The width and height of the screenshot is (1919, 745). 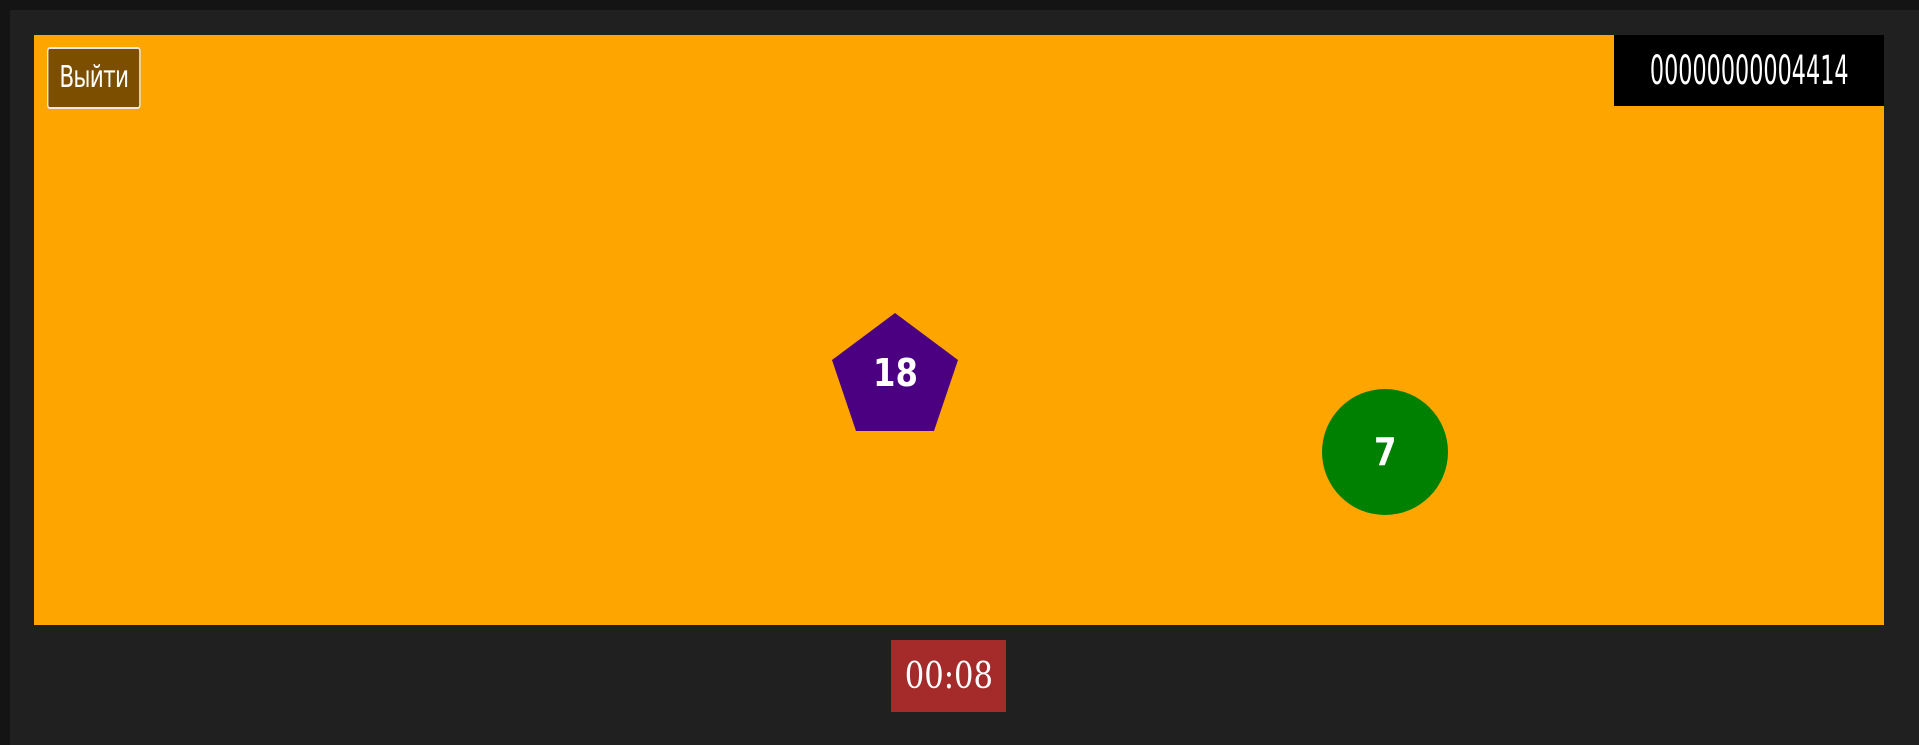 I want to click on circle-number: 7, so click(x=1385, y=452).